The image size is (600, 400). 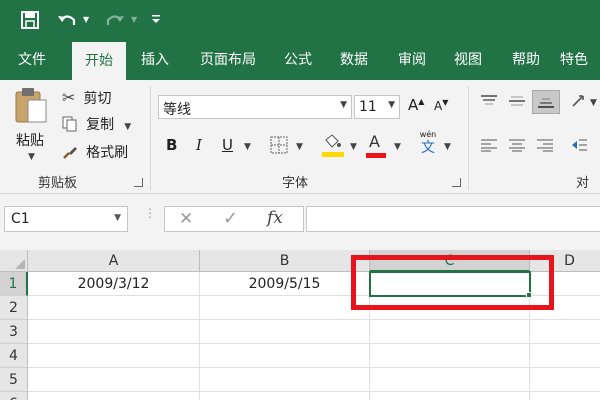 I want to click on font-color-dropdown-icon: ▼, so click(x=397, y=147).